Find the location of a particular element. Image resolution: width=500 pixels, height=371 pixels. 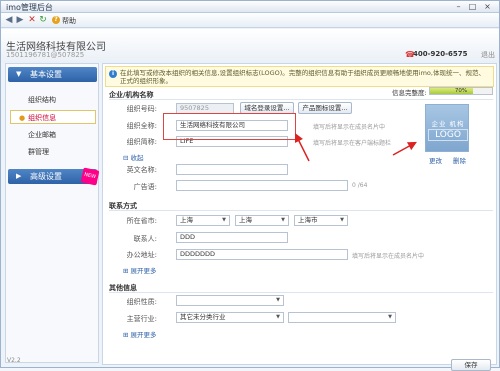

province-select: 上海 ▼ is located at coordinates (203, 220).